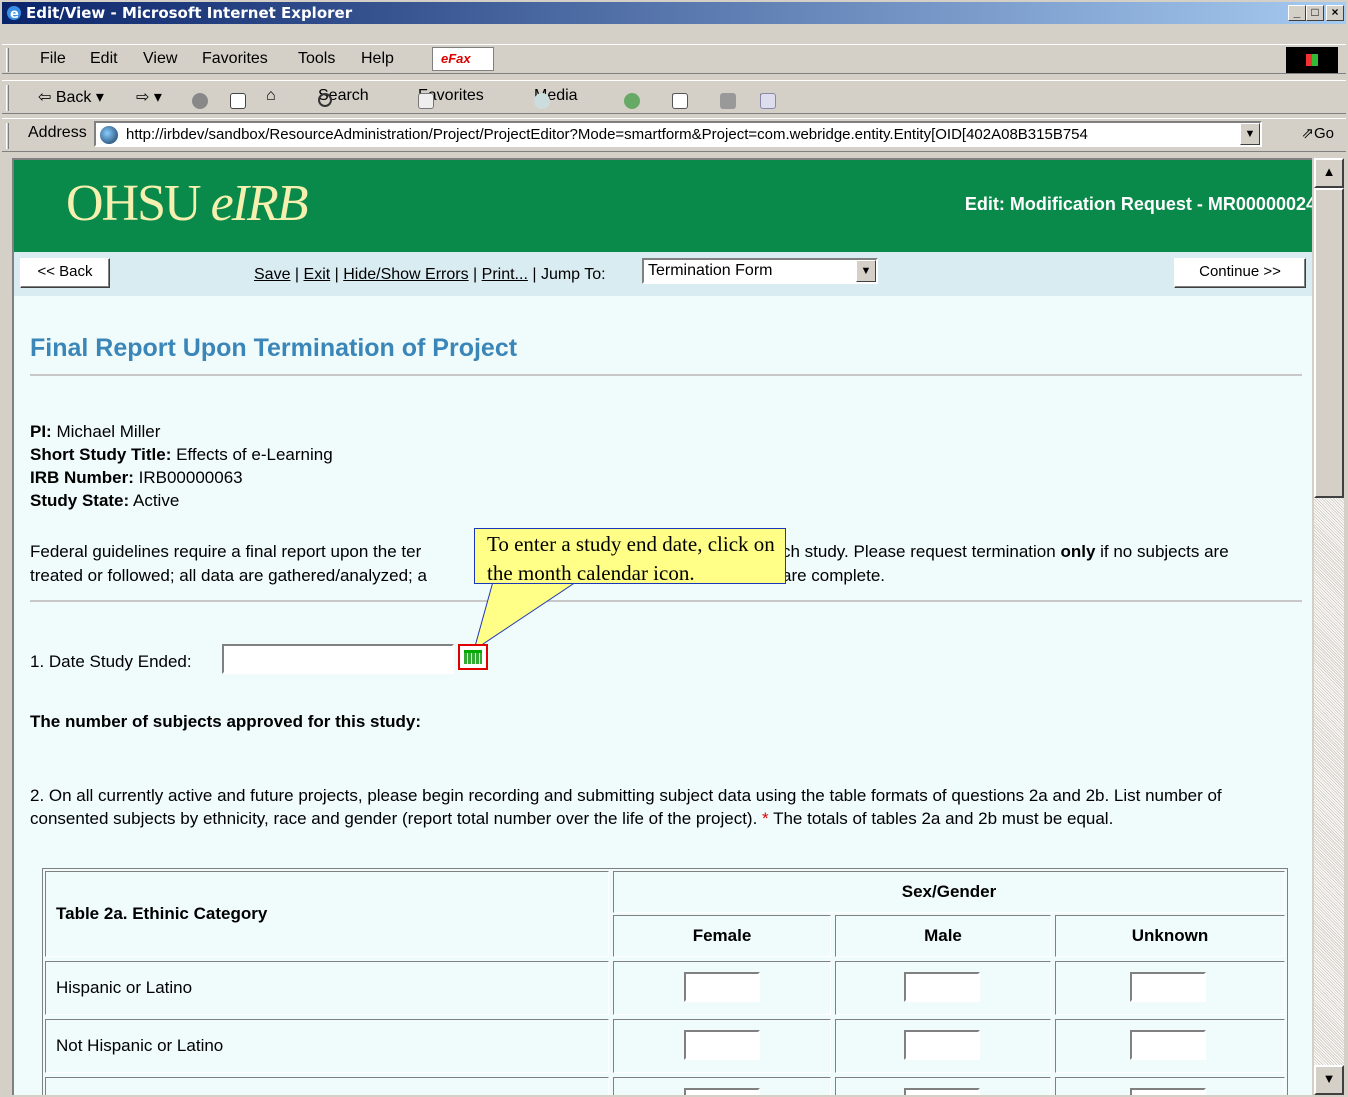 The width and height of the screenshot is (1348, 1097). What do you see at coordinates (134, 203) in the screenshot?
I see `logo-main: OHSU` at bounding box center [134, 203].